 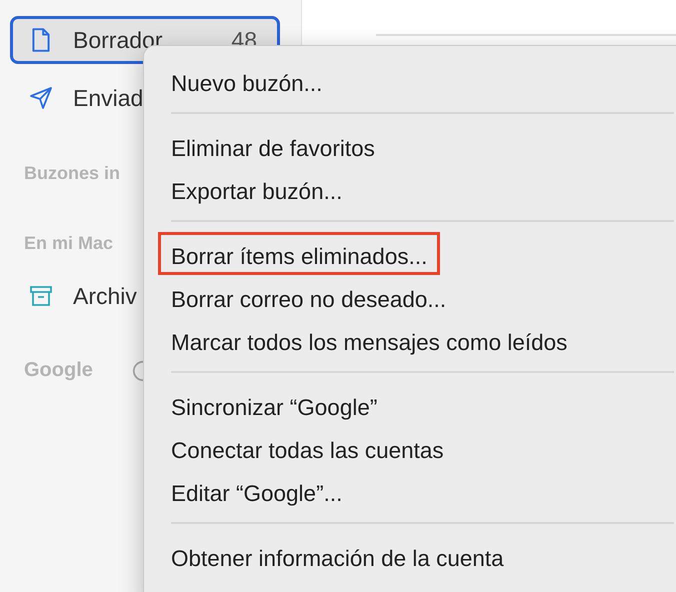 What do you see at coordinates (59, 370) in the screenshot?
I see `account-header: Google` at bounding box center [59, 370].